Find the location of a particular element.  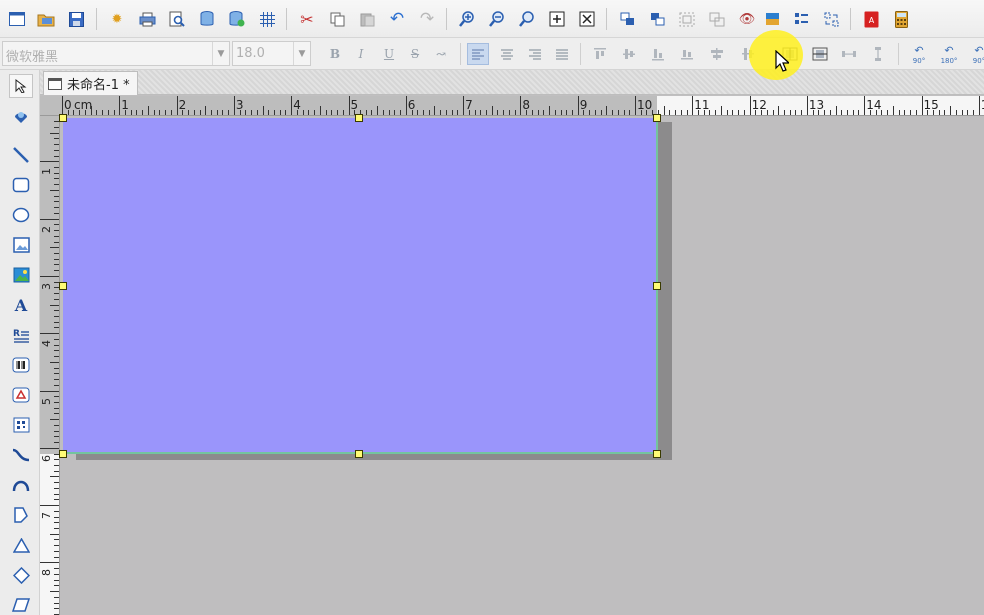

open-folder-icon is located at coordinates (46, 19).